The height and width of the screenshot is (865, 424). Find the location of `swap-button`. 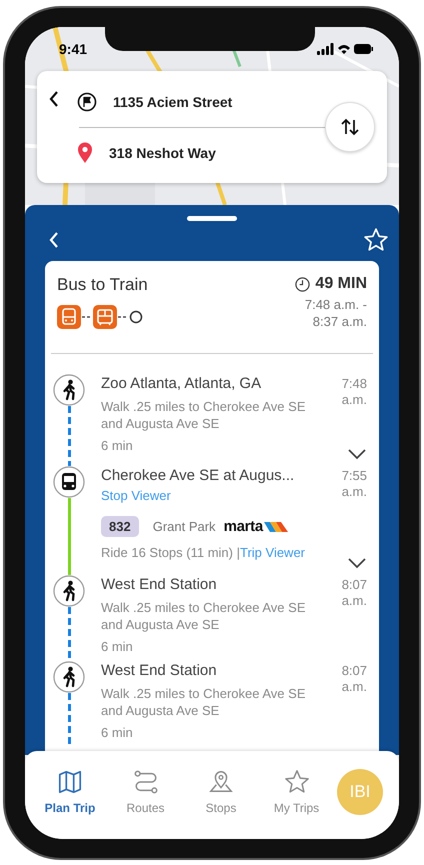

swap-button is located at coordinates (350, 127).